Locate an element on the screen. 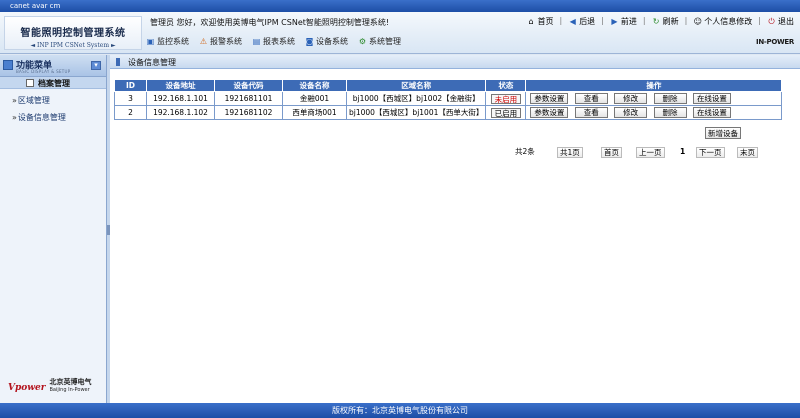 Image resolution: width=800 pixels, height=418 pixels. welcome-text: 管理员 您好，欢迎使用英博电气IPM CSNet智能照明控制管理系统! is located at coordinates (270, 22).